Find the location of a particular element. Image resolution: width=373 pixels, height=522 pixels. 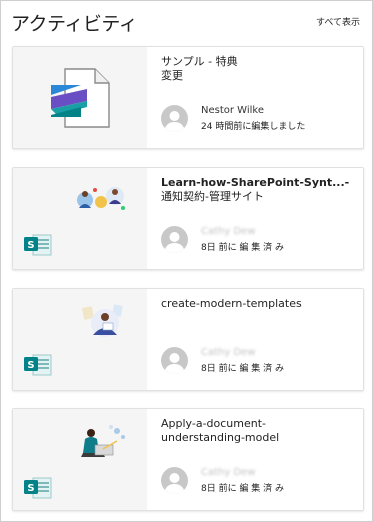

card-thumbnail is located at coordinates (80, 97).